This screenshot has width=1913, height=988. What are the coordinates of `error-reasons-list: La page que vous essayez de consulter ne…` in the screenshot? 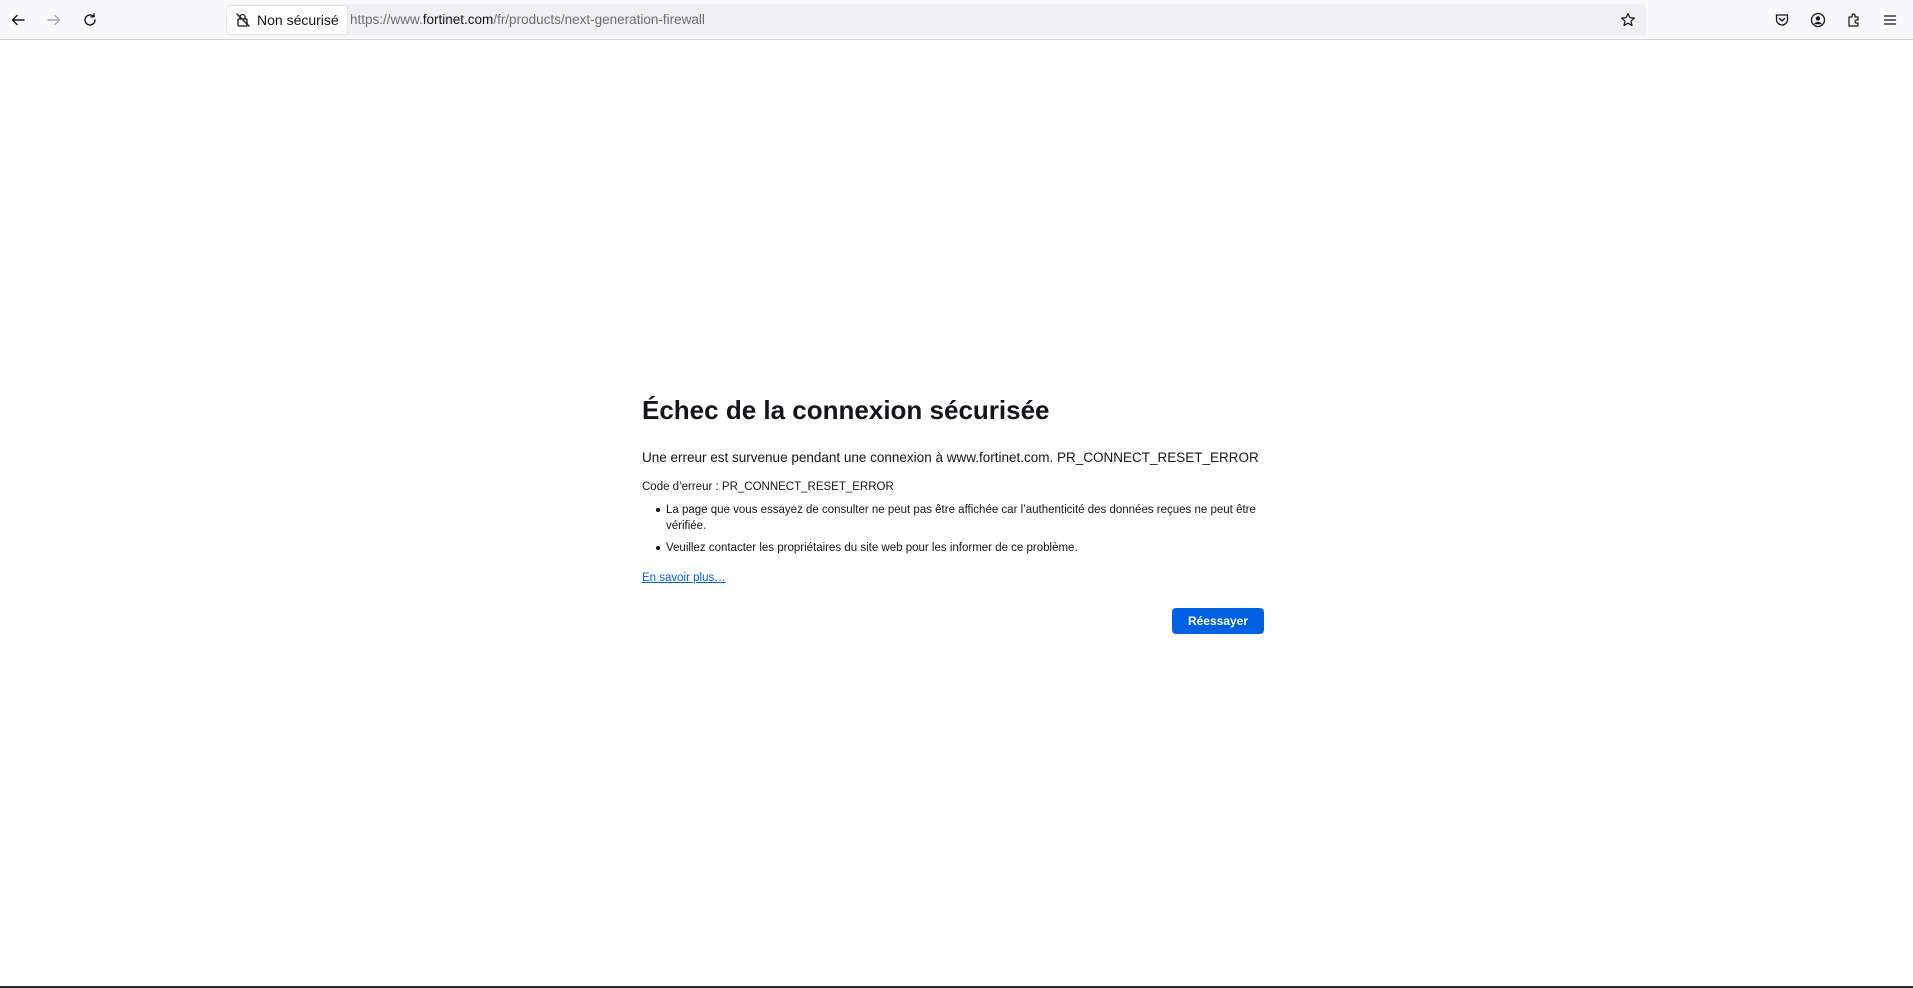 It's located at (953, 529).